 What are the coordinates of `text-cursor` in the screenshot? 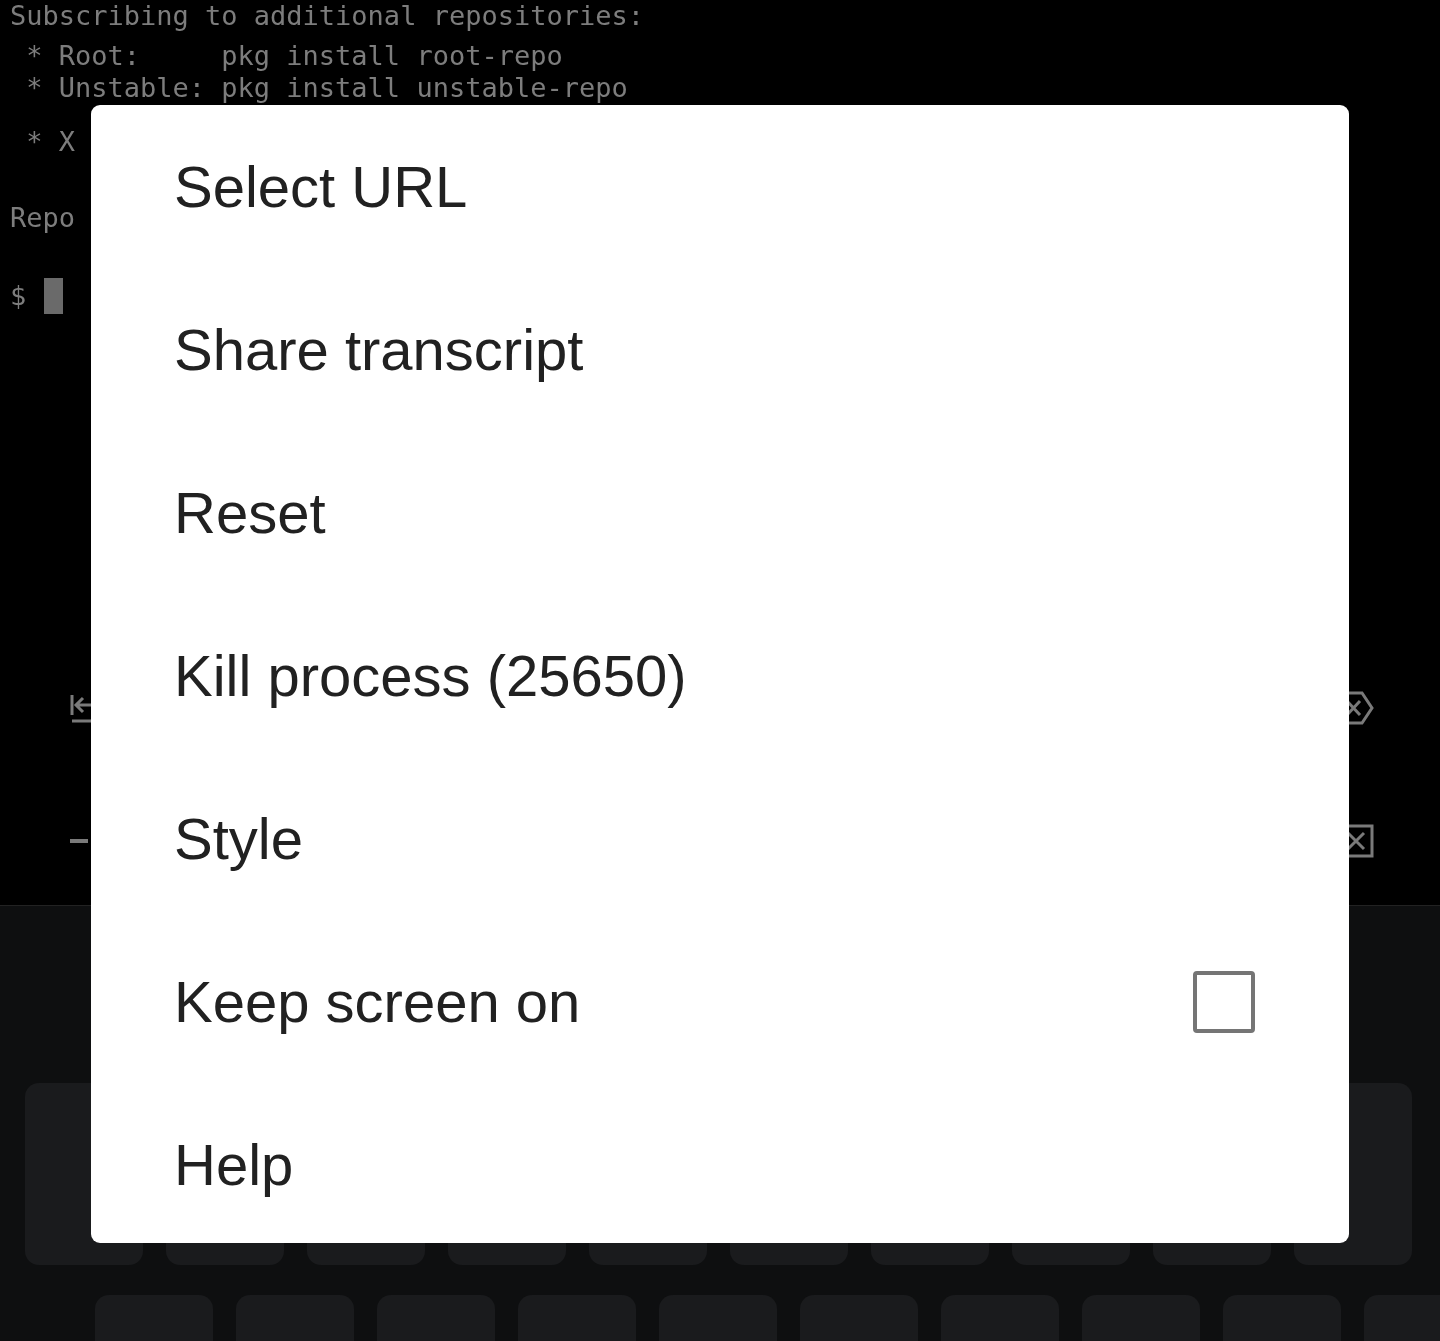 It's located at (54, 296).